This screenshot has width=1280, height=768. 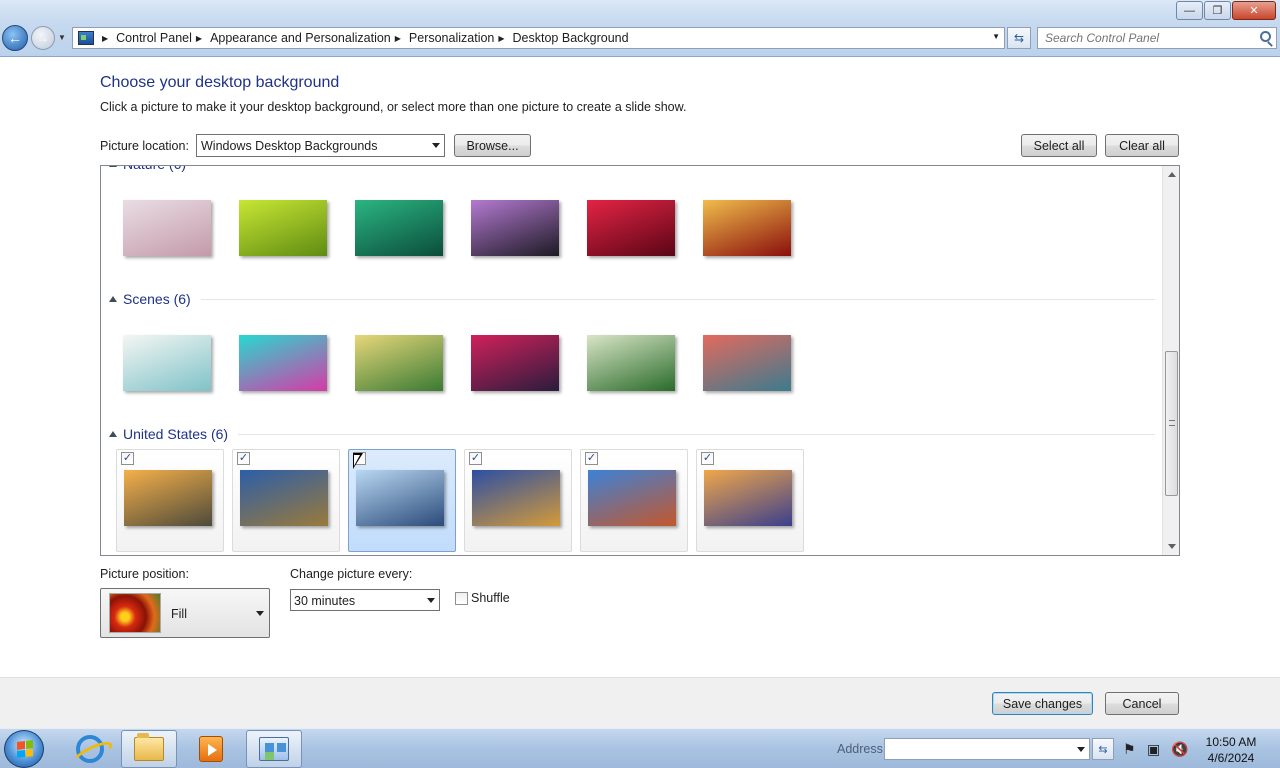 I want to click on taskbar-internet-explorer, so click(x=90, y=749).